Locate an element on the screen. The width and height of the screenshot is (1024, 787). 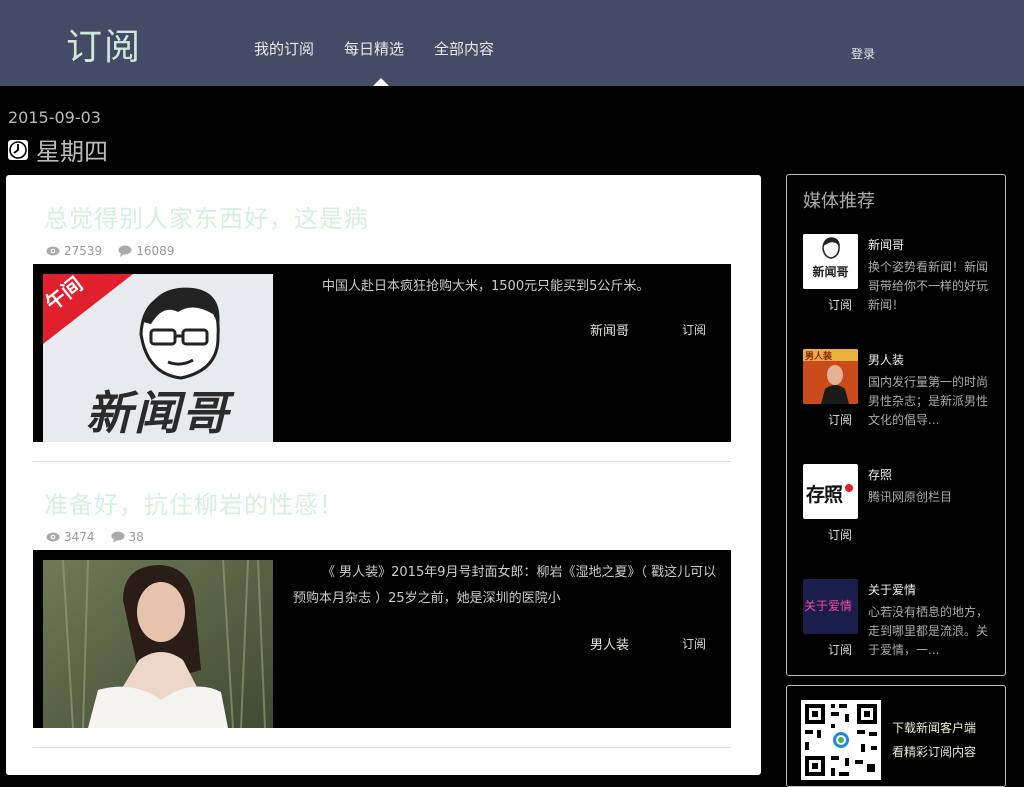
article-source: 男人装 is located at coordinates (609, 643).